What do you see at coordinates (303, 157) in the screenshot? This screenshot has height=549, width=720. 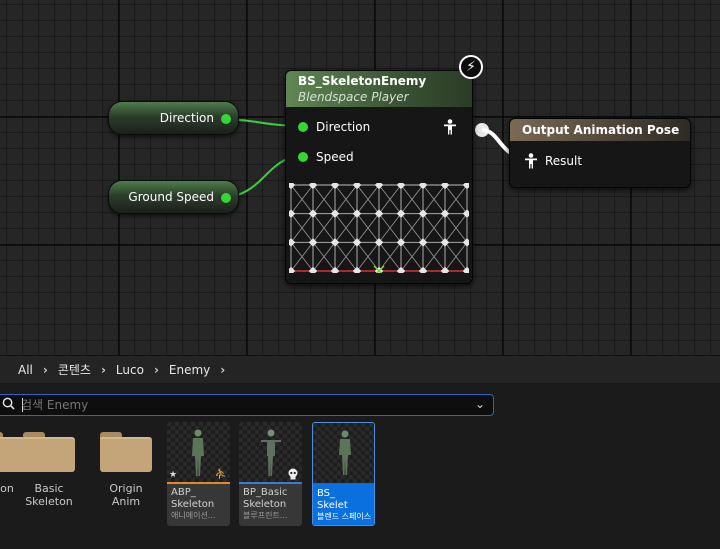 I see `speed-input-pin` at bounding box center [303, 157].